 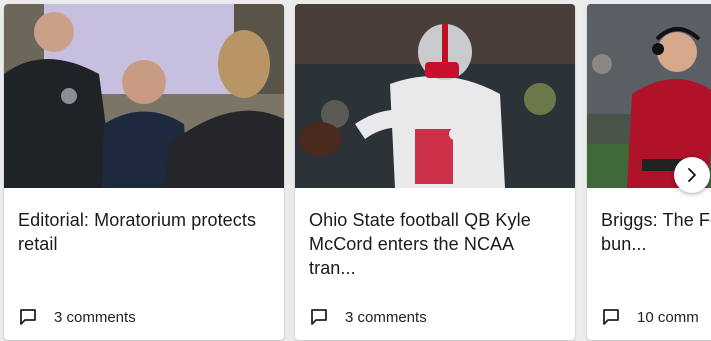 I want to click on chevron-right-icon, so click(x=692, y=175).